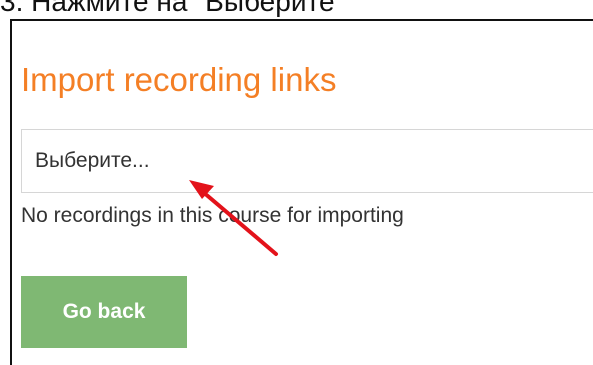  Describe the element at coordinates (104, 312) in the screenshot. I see `go-back-button: Go back` at that location.